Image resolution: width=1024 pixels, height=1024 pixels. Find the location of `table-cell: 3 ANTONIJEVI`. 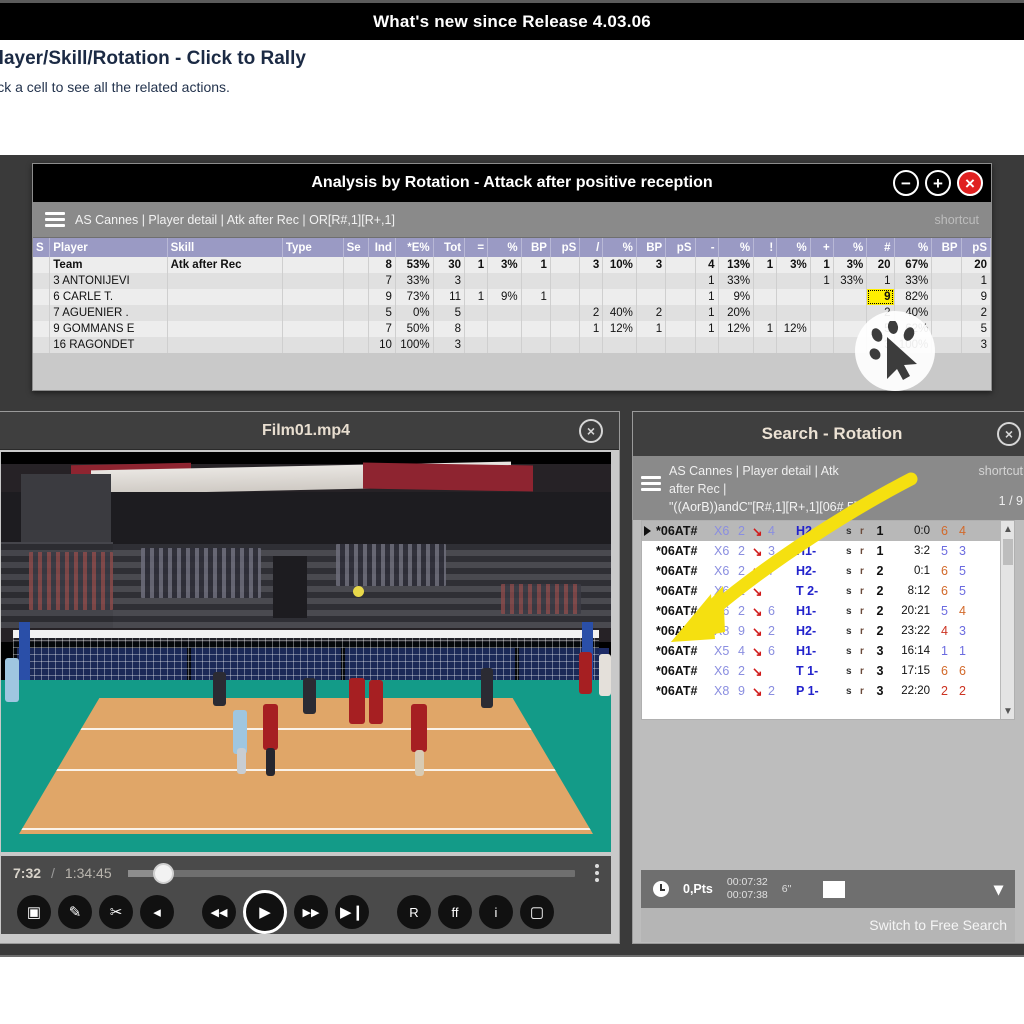

table-cell: 3 ANTONIJEVI is located at coordinates (108, 281).